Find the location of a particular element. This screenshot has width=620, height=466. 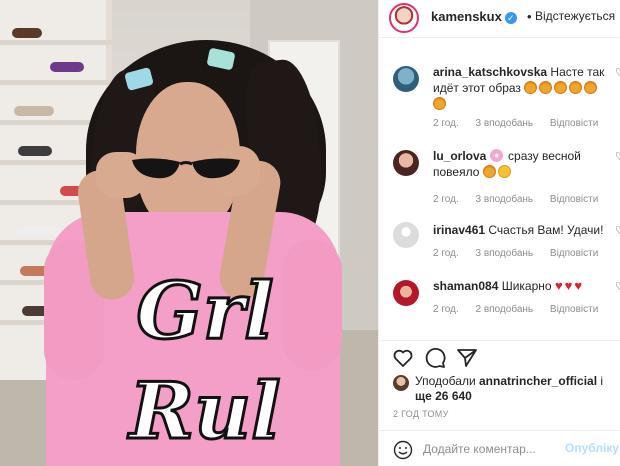

author-username: kamenskux ✓ is located at coordinates (474, 16).